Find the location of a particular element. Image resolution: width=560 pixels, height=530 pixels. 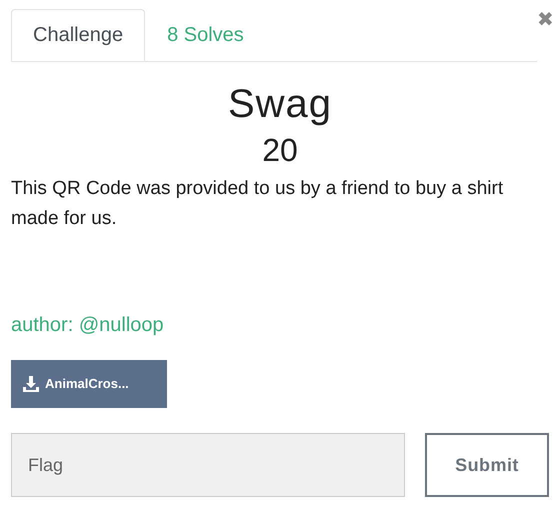

close-button: ✖ is located at coordinates (545, 20).